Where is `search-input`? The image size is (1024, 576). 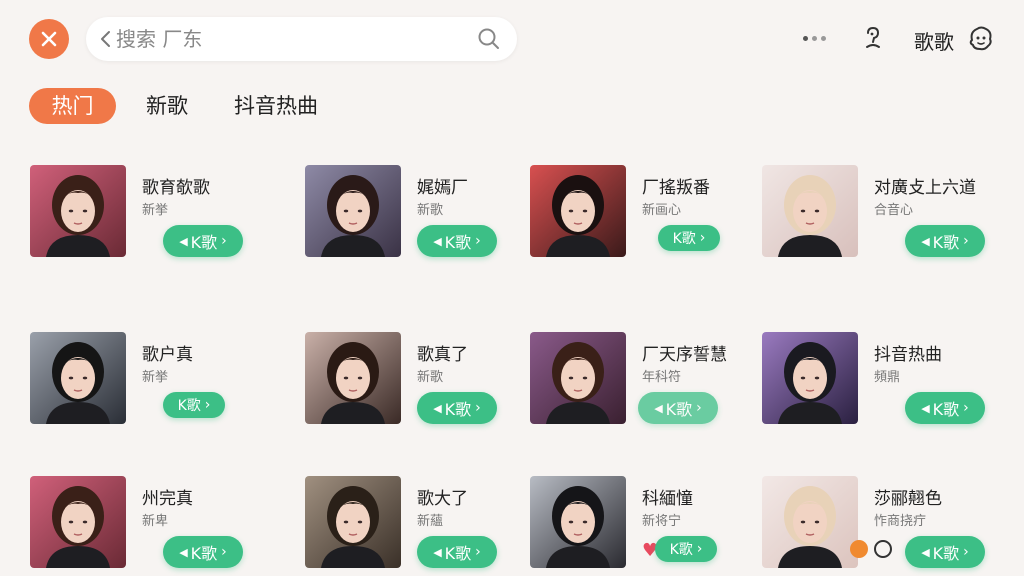 search-input is located at coordinates (286, 39).